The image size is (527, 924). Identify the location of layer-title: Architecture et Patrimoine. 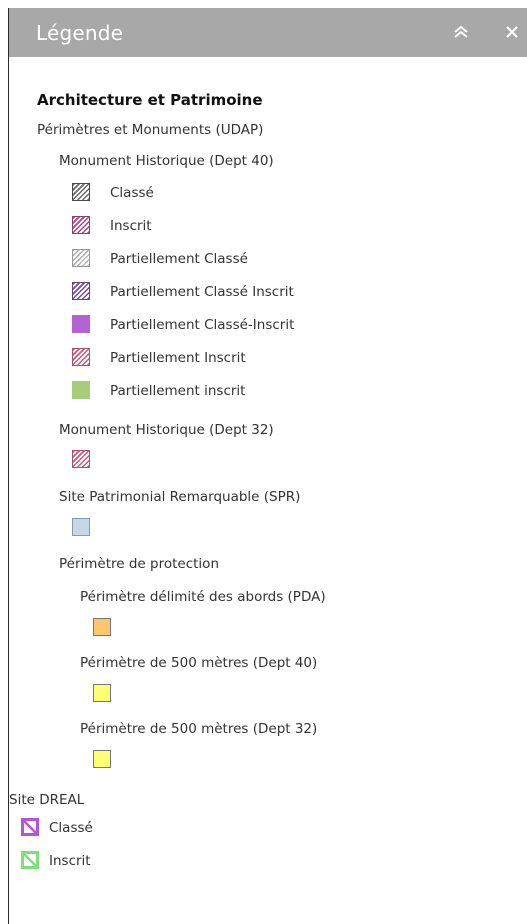
(150, 100).